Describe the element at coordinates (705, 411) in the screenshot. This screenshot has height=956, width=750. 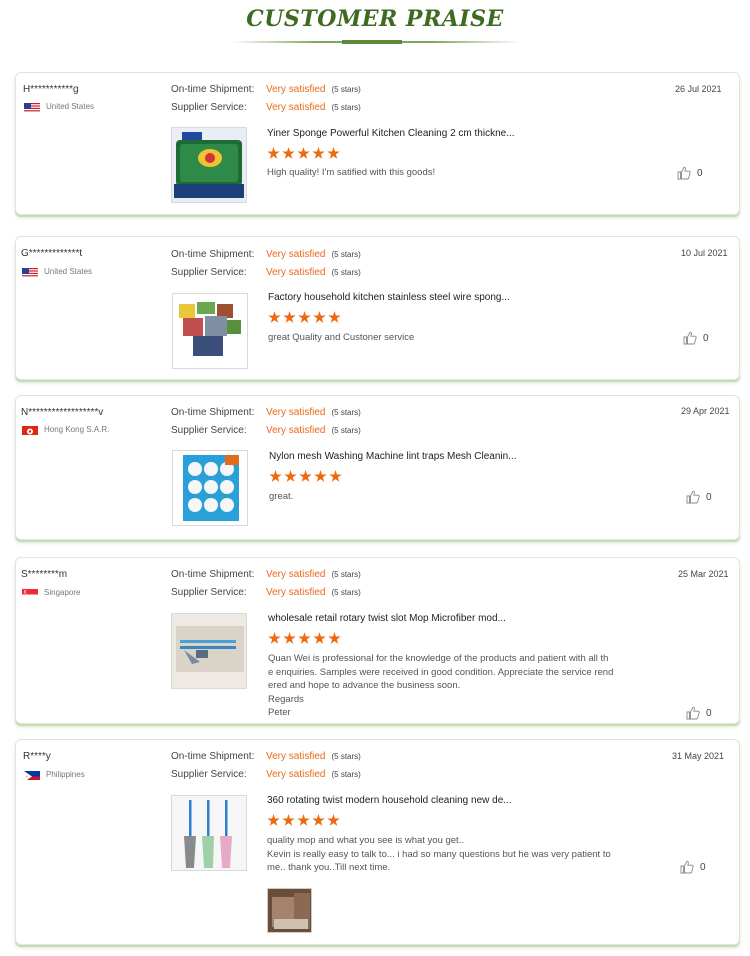
I see `review-date: 29 Apr 2021` at that location.